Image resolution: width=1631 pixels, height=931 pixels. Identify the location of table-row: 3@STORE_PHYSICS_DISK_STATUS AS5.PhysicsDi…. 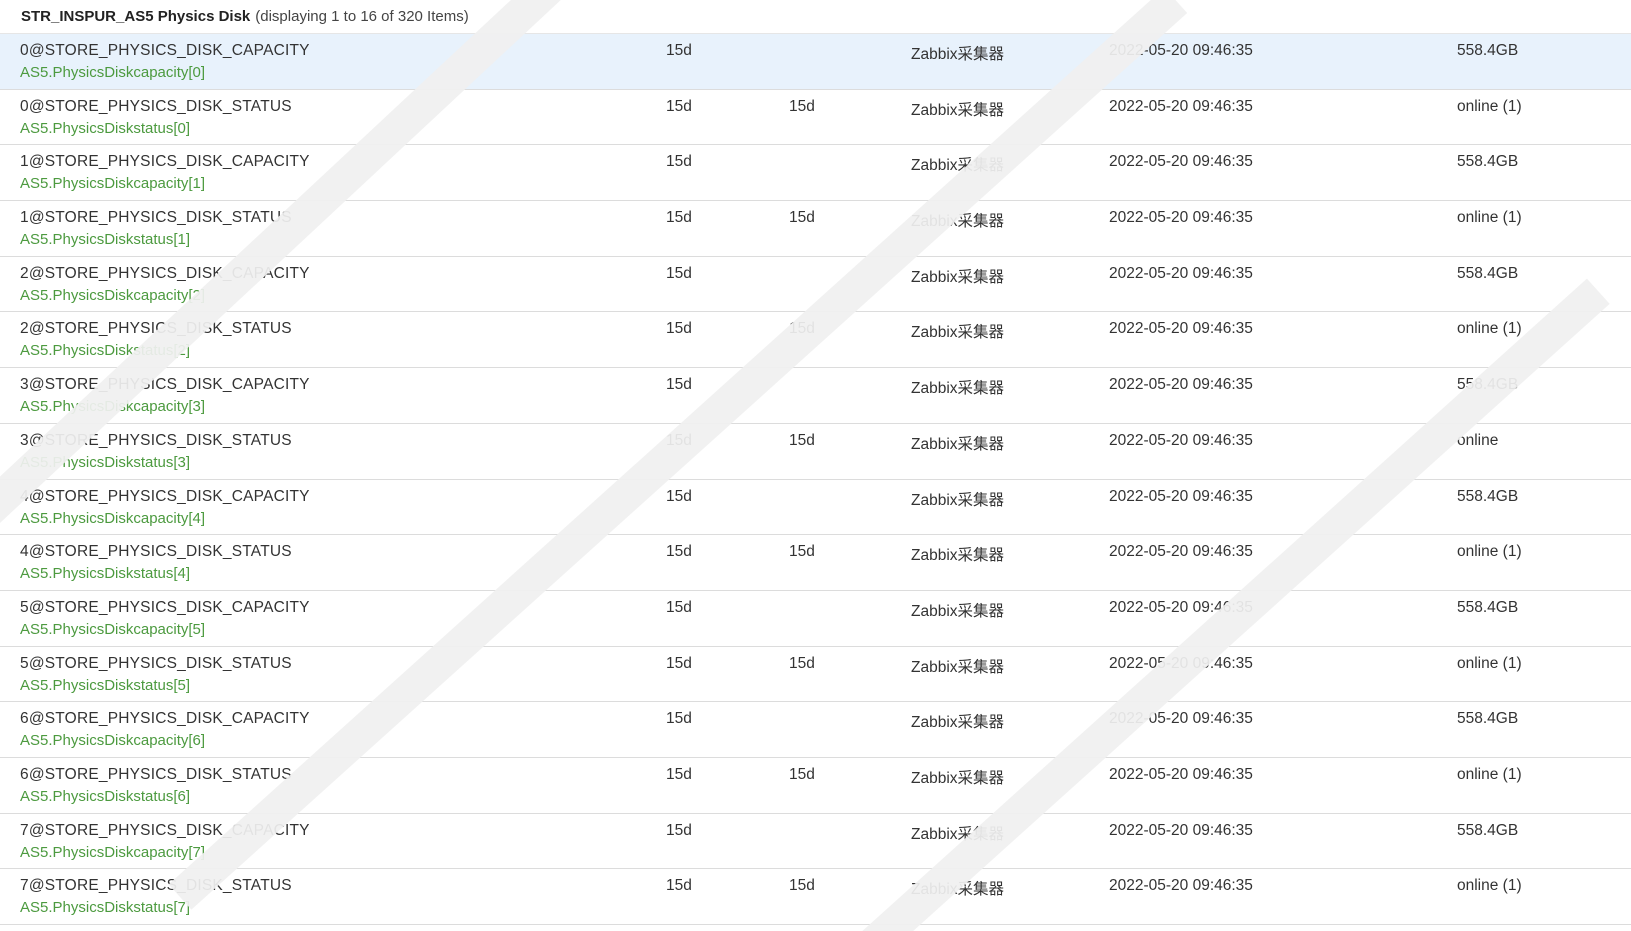
(815, 452).